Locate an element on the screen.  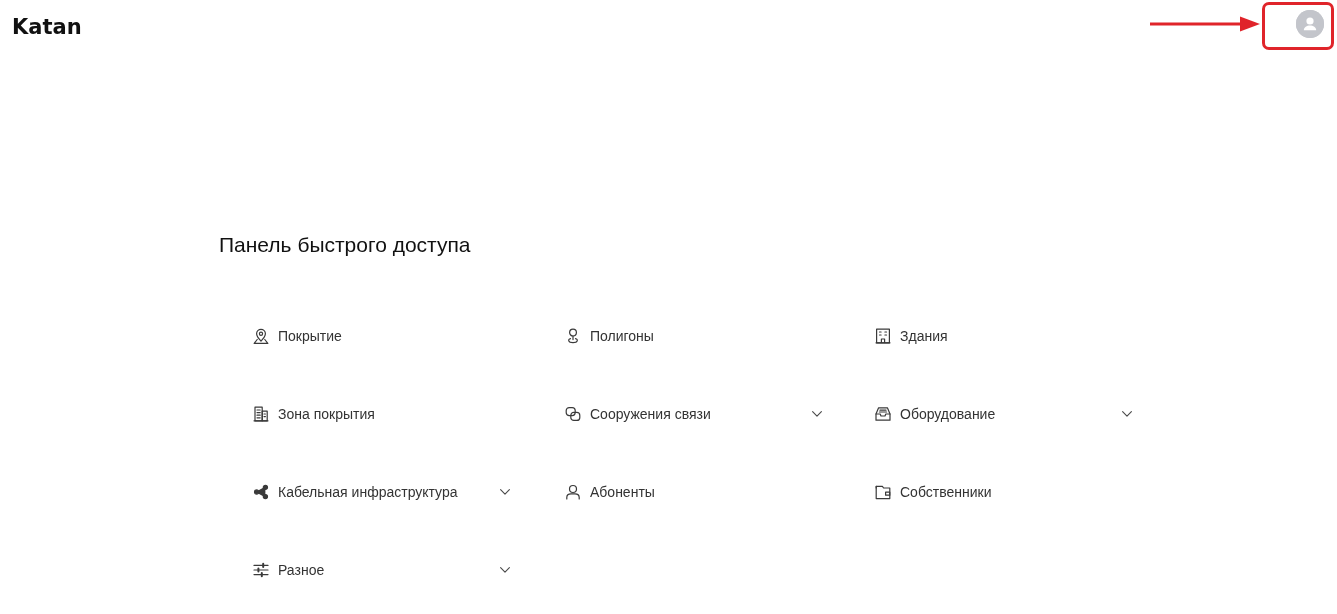
user-icon is located at coordinates (573, 492).